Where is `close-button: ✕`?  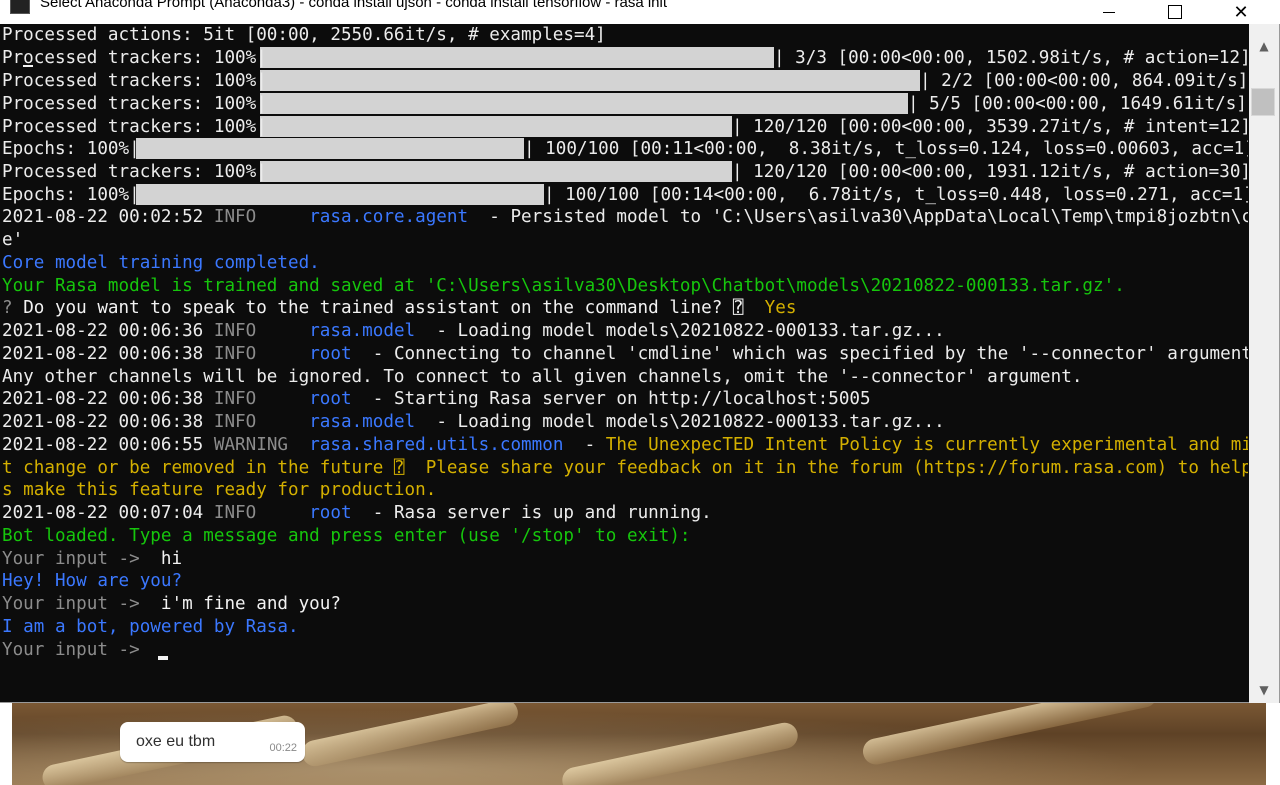
close-button: ✕ is located at coordinates (1241, 11).